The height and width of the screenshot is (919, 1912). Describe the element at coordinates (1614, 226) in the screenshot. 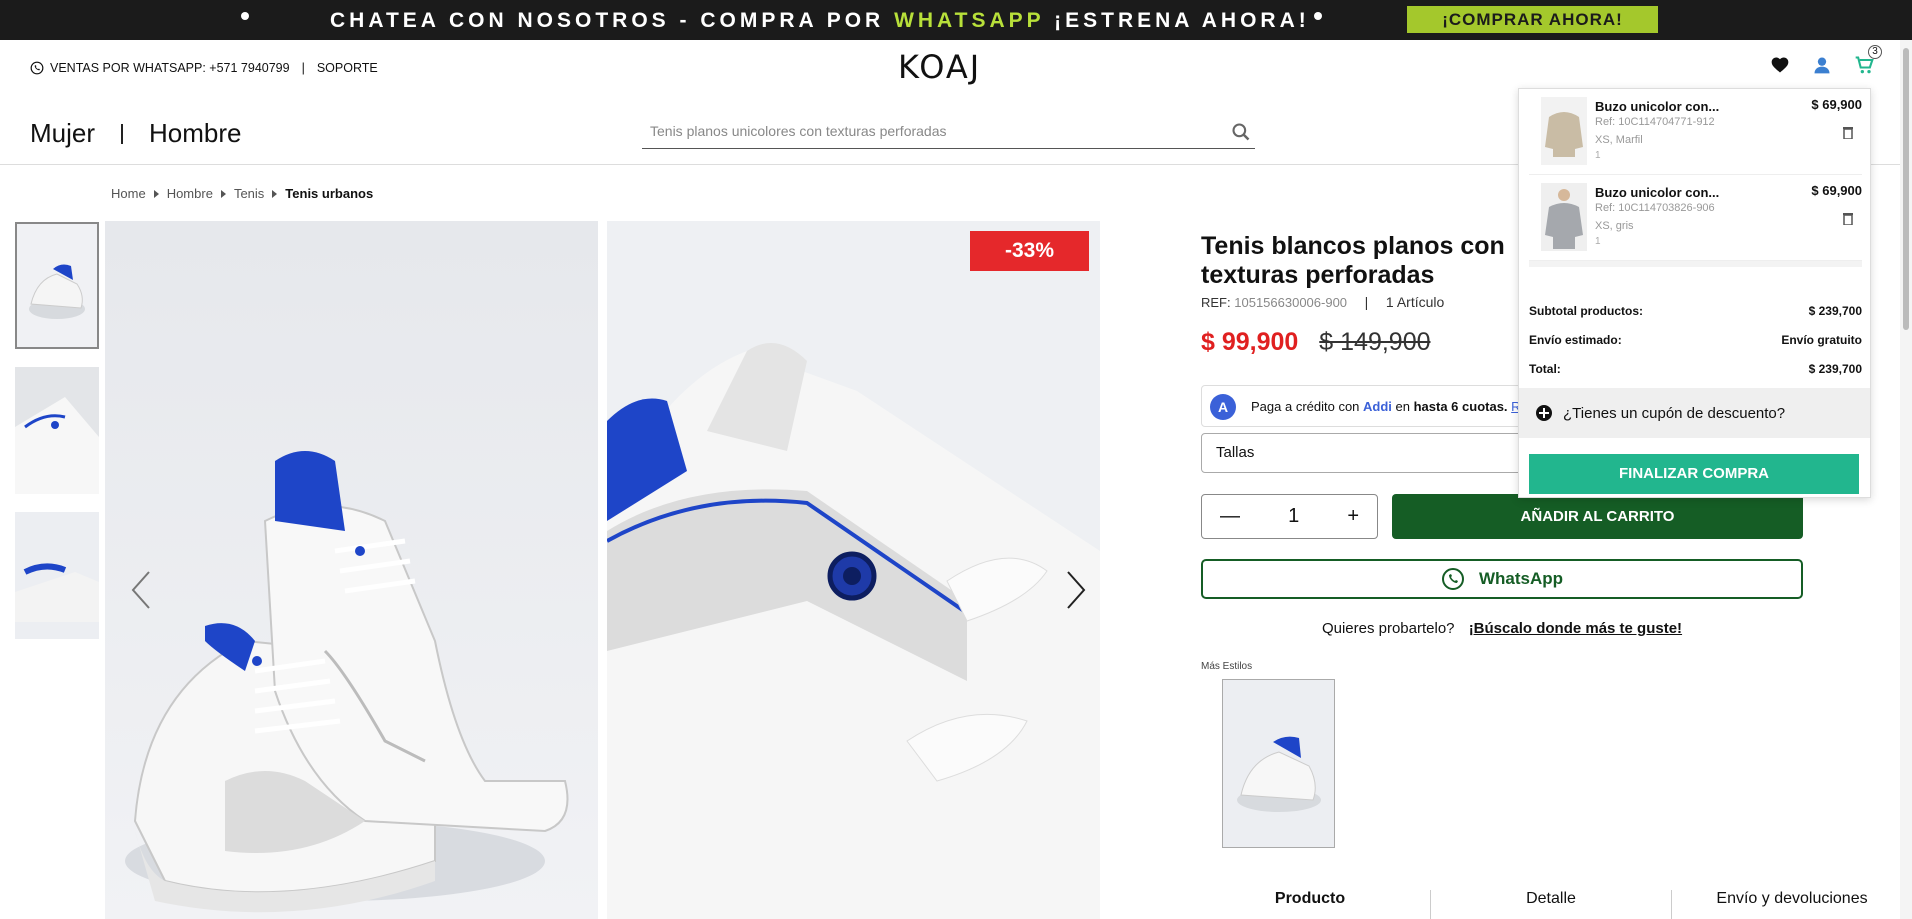

I see `cart-item-variant: XS, gris` at that location.